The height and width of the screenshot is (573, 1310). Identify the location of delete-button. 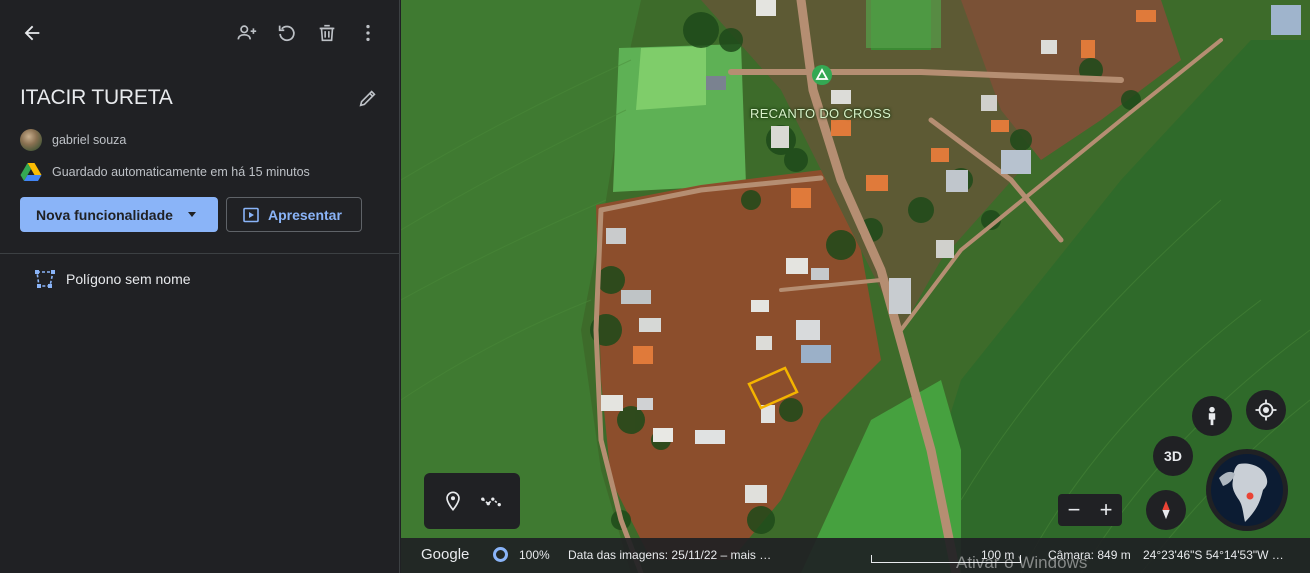
(327, 33).